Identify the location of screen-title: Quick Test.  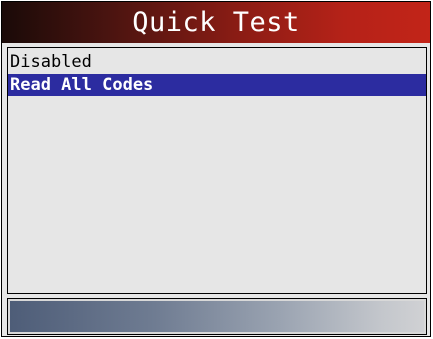
(216, 22).